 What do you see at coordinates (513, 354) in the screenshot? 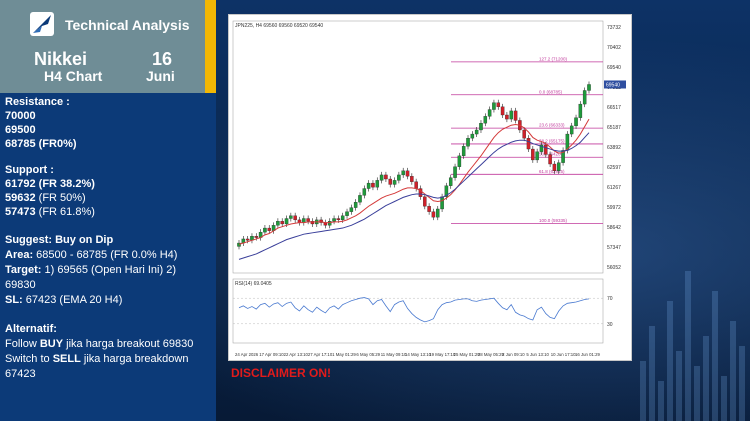
I see `x-tick-label: 2 Jun 09:10` at bounding box center [513, 354].